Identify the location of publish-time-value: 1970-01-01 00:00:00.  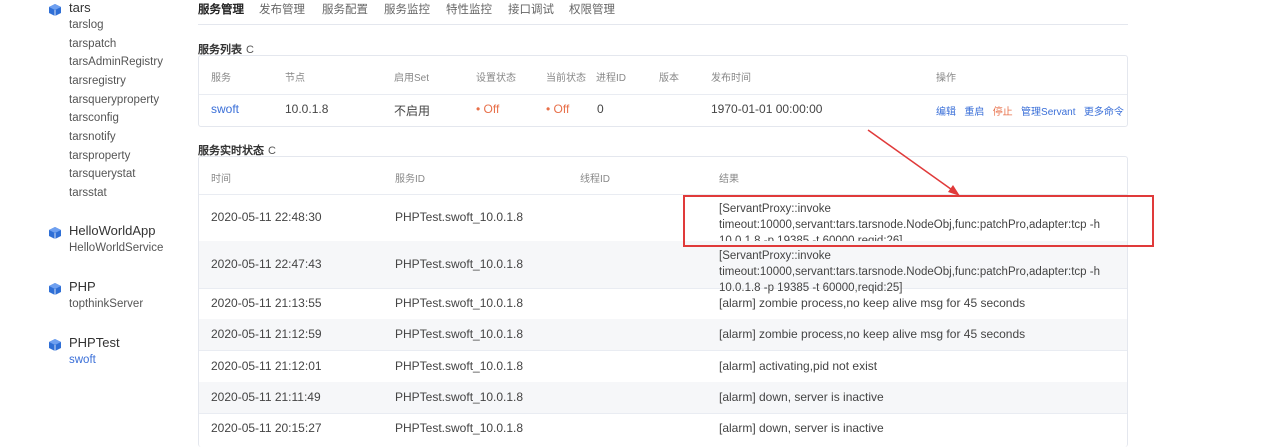
(767, 109).